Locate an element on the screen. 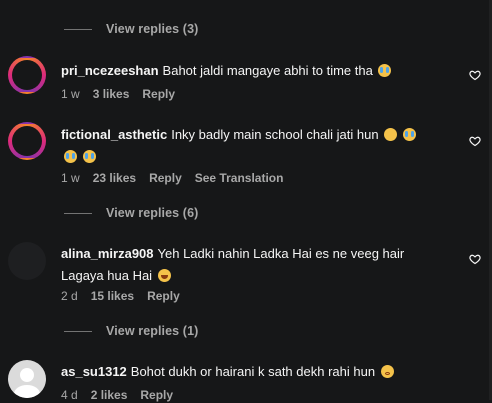  comment-body: Bahot jaldi mangaye abhi to time tha is located at coordinates (267, 70).